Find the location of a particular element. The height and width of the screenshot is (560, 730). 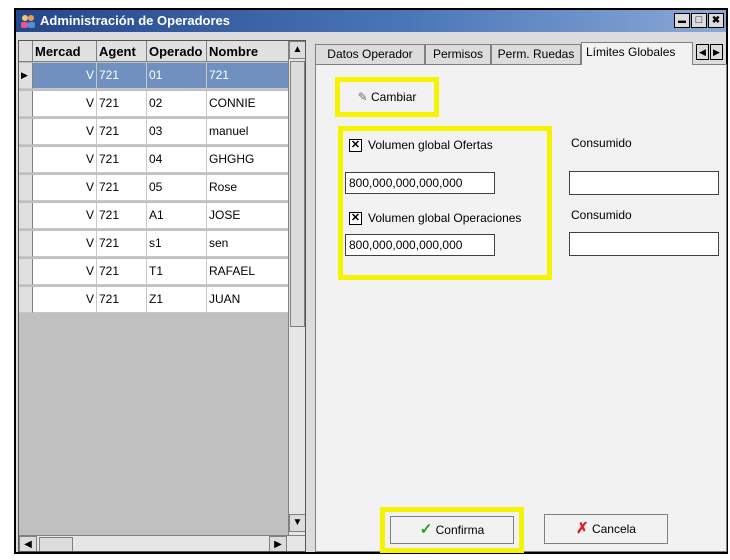

title-bar: Administración de Operadores ▬ □ ✖ is located at coordinates (371, 21).